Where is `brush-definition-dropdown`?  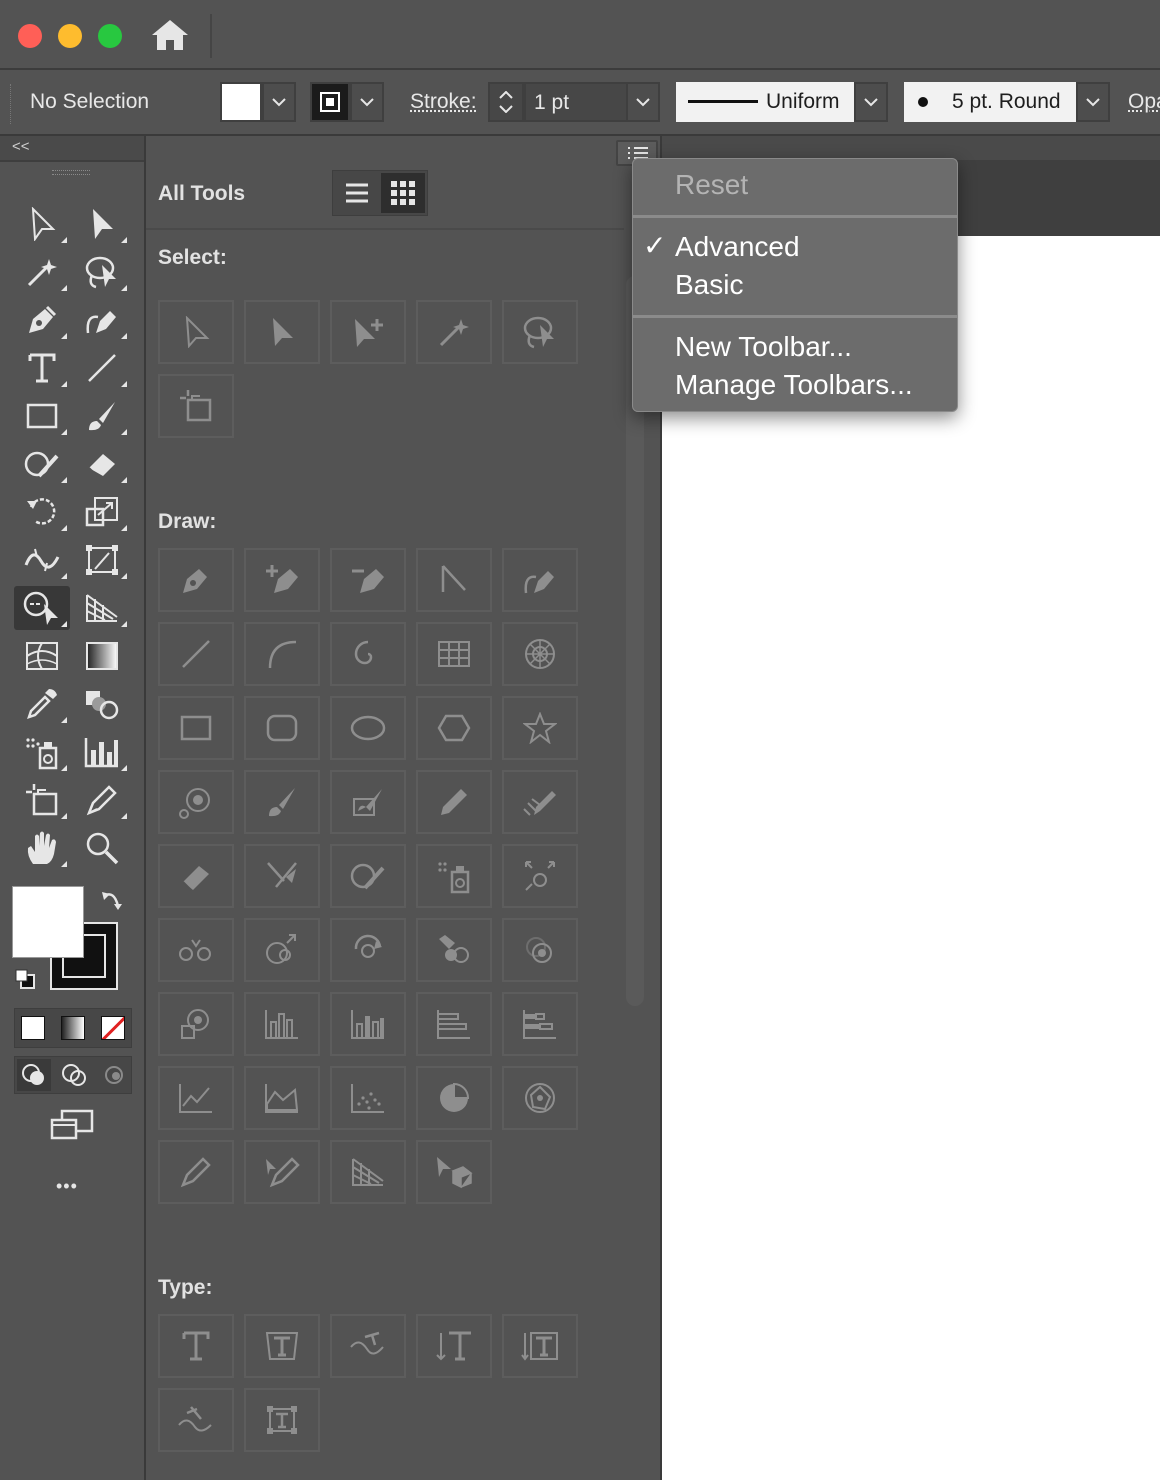
brush-definition-dropdown is located at coordinates (1093, 102).